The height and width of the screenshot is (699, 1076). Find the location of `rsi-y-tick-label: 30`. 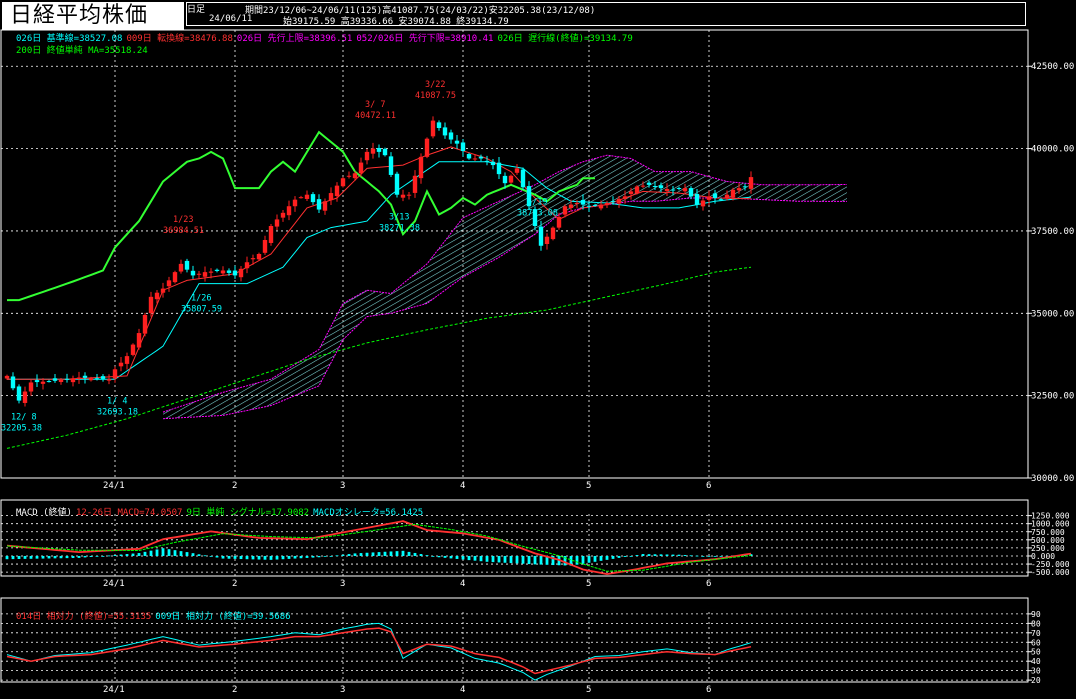

rsi-y-tick-label: 30 is located at coordinates (1036, 671).